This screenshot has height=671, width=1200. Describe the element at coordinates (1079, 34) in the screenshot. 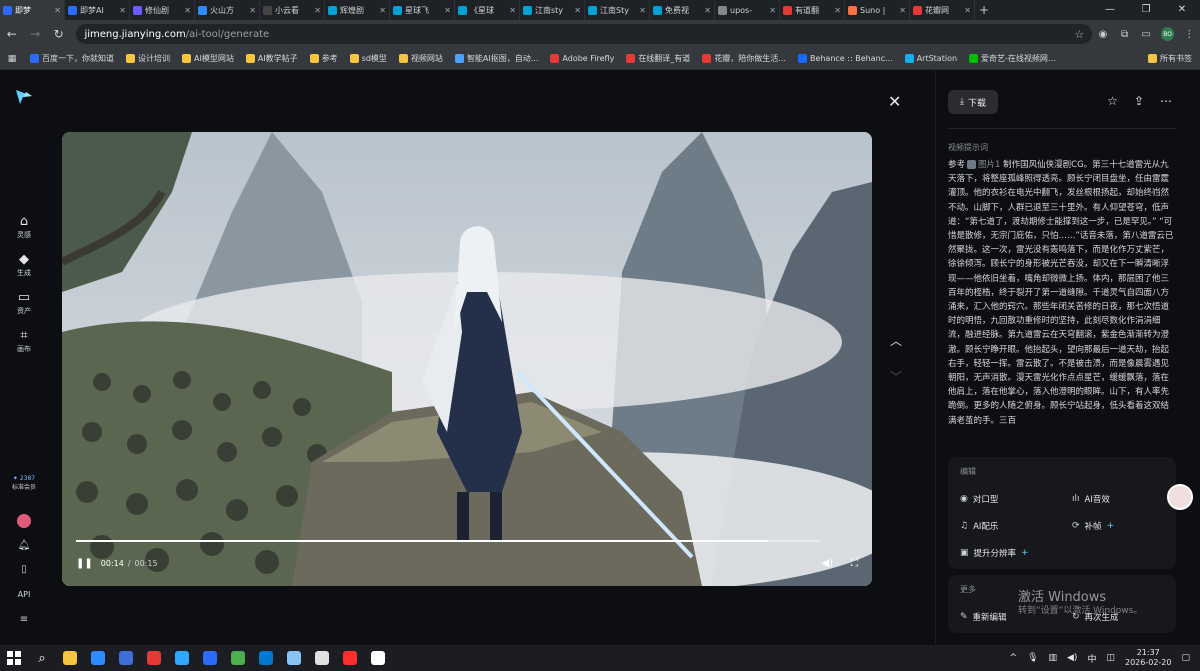

I see `bookmark-star-icon: ☆` at that location.